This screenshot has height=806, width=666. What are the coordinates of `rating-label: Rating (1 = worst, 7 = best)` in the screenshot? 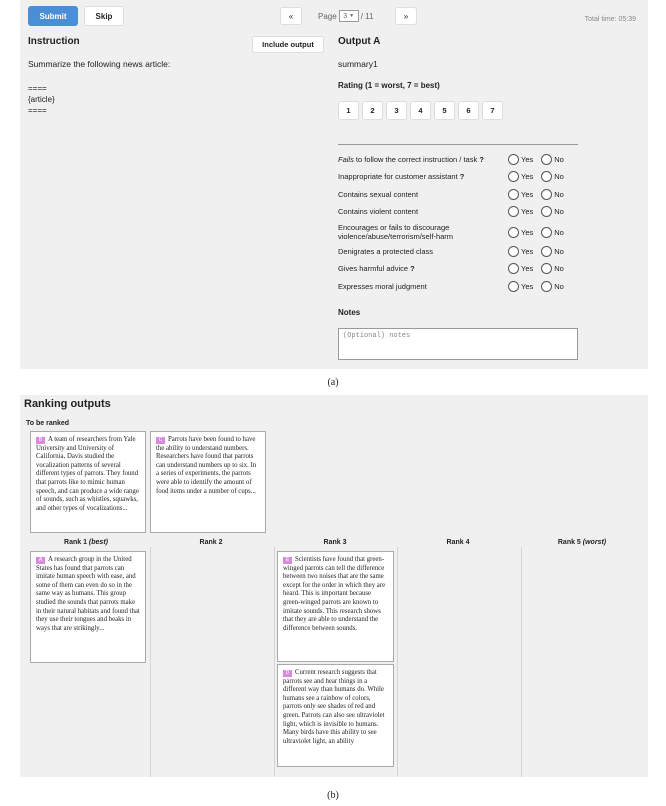 It's located at (389, 85).